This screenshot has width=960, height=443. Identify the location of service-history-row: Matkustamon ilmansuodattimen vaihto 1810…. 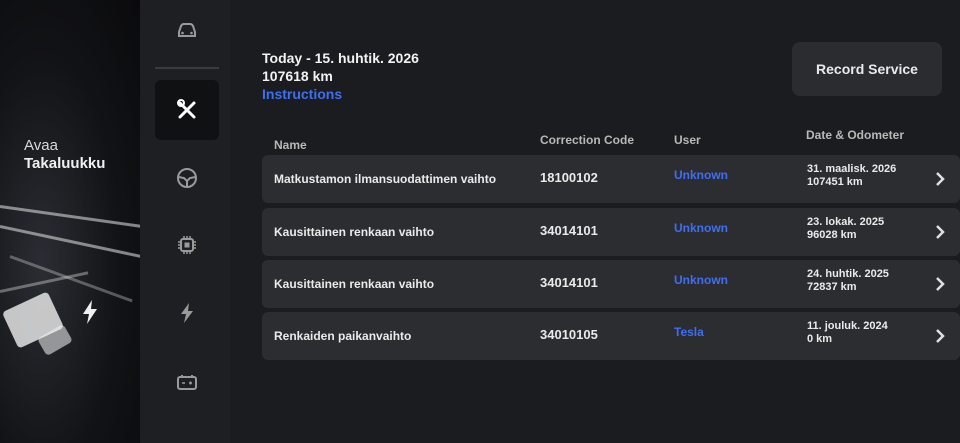
(611, 179).